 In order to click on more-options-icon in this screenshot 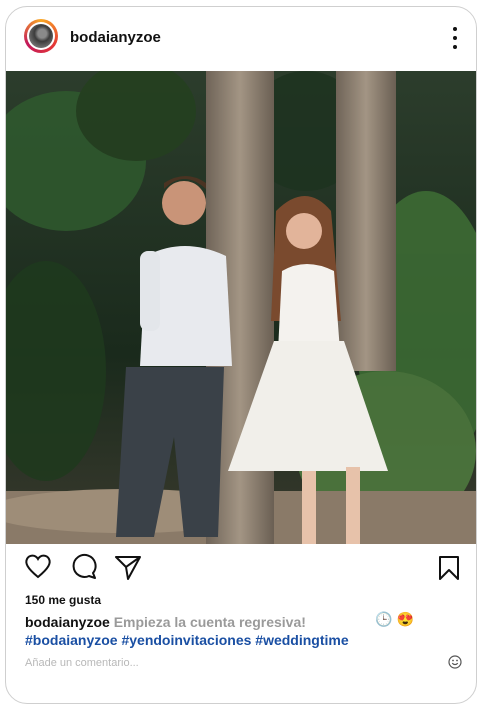, I will do `click(455, 40)`.